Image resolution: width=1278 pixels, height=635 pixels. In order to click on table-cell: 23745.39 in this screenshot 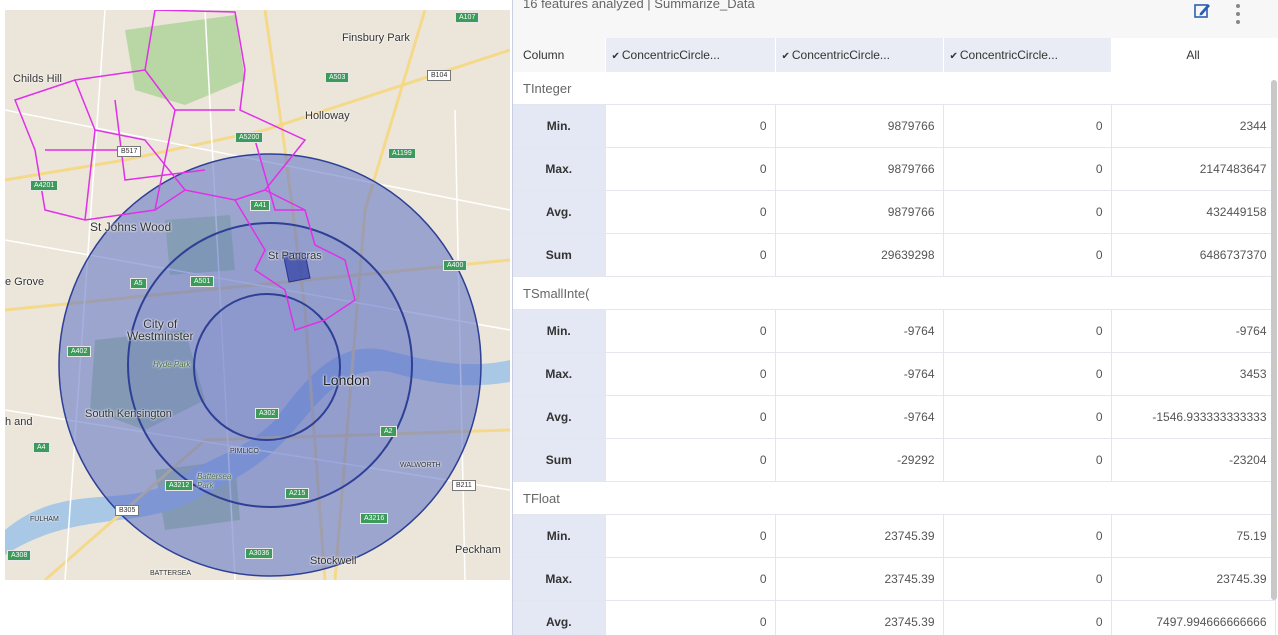, I will do `click(1193, 579)`.